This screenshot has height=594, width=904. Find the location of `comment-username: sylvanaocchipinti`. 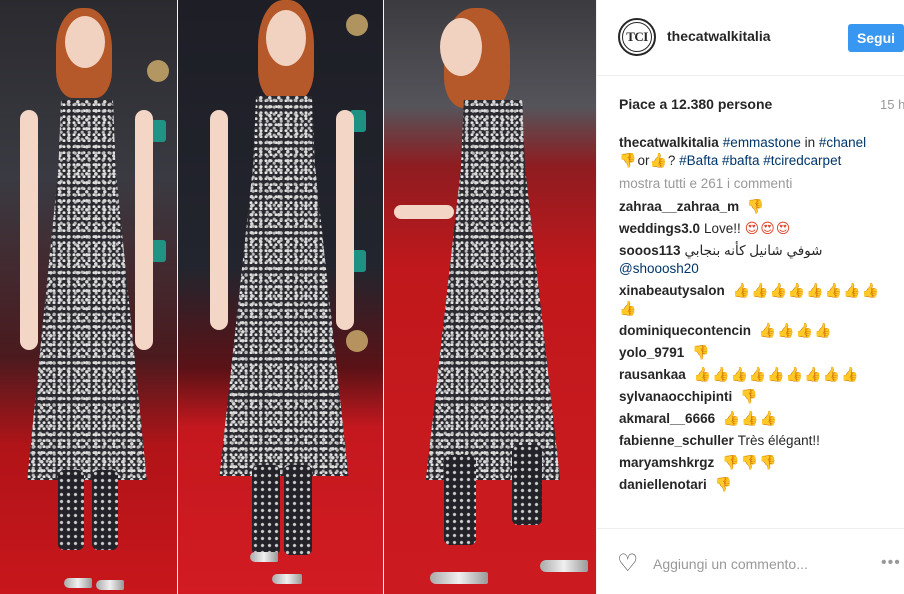

comment-username: sylvanaocchipinti is located at coordinates (675, 396).